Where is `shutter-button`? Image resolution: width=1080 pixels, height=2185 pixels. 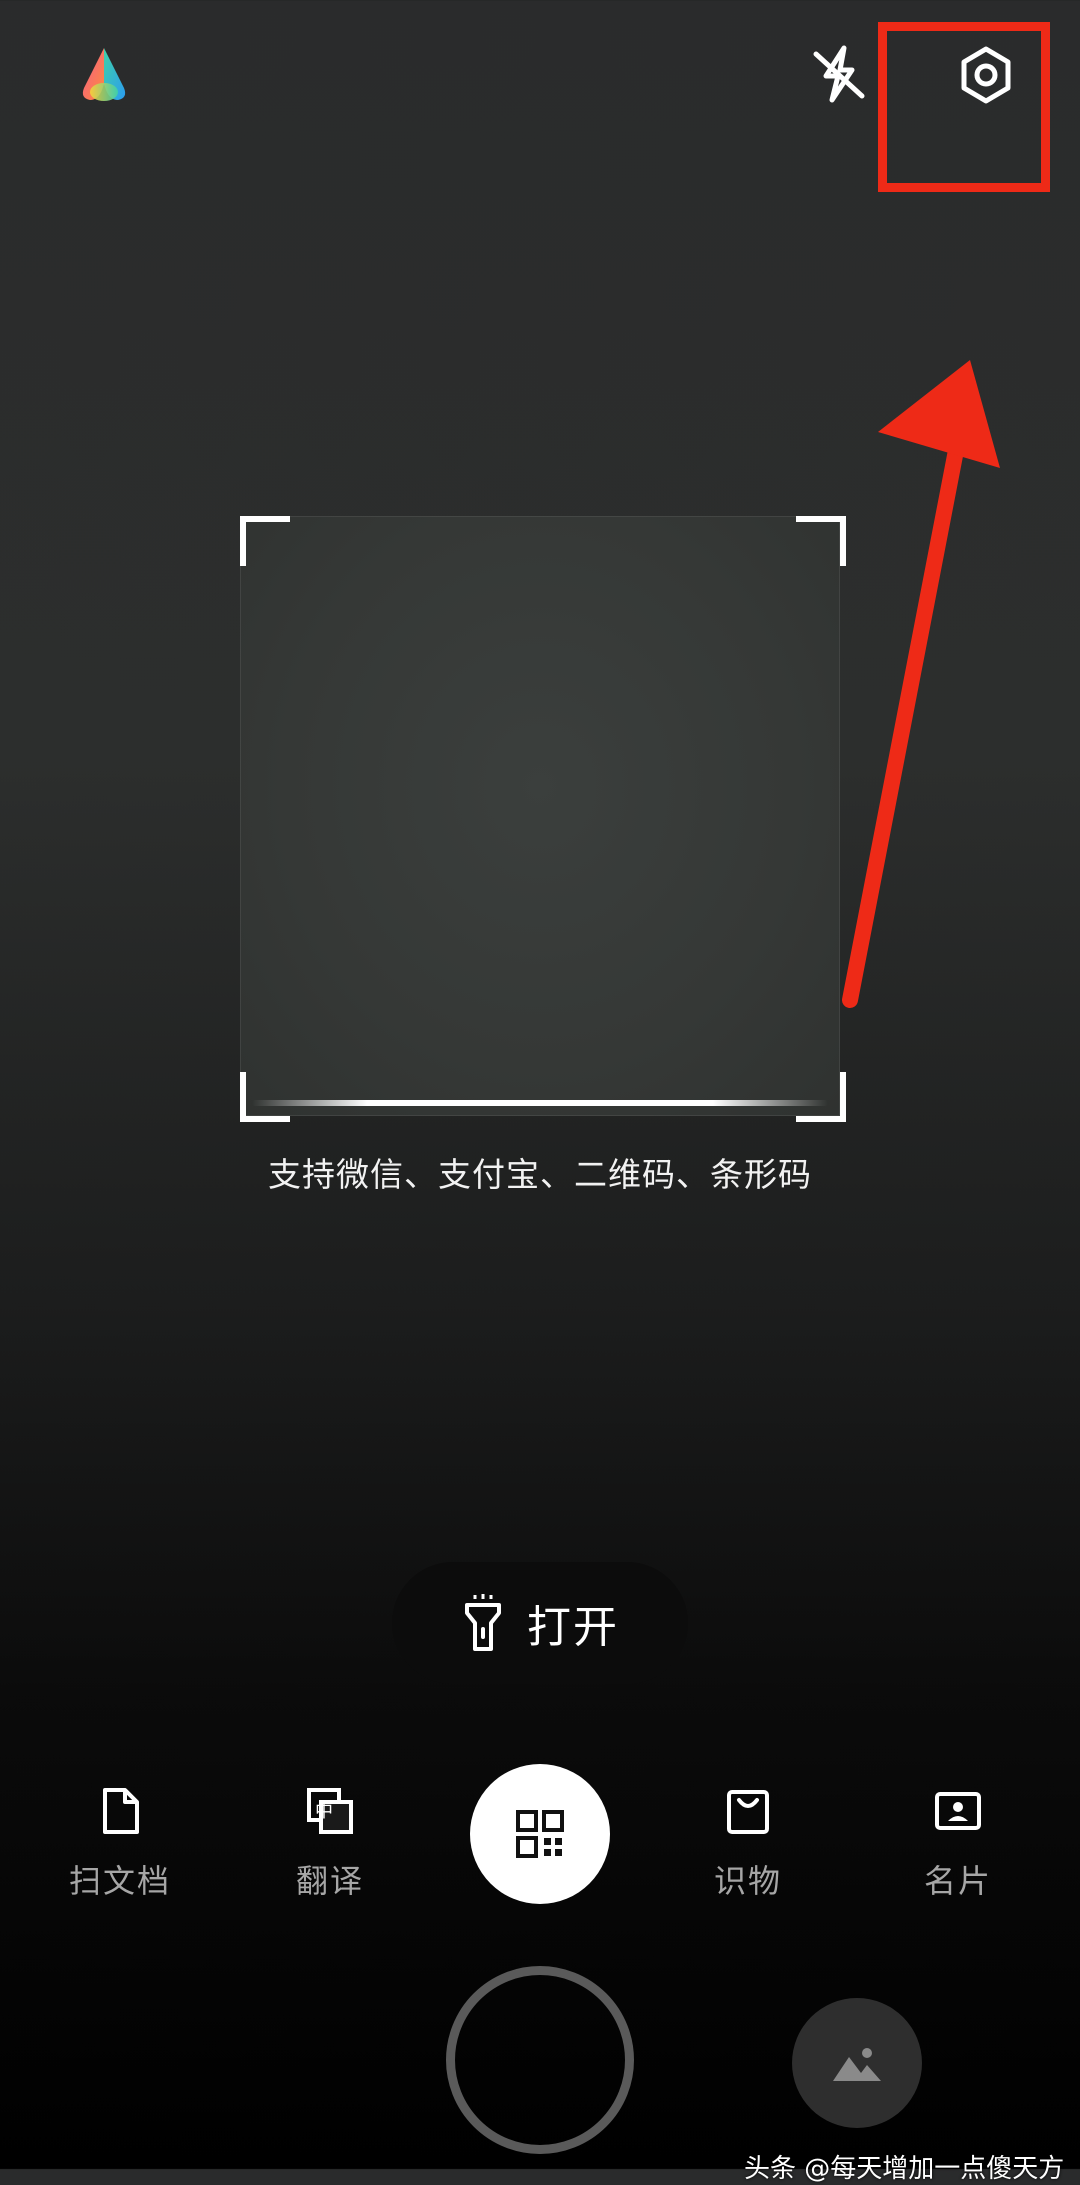
shutter-button is located at coordinates (540, 2060).